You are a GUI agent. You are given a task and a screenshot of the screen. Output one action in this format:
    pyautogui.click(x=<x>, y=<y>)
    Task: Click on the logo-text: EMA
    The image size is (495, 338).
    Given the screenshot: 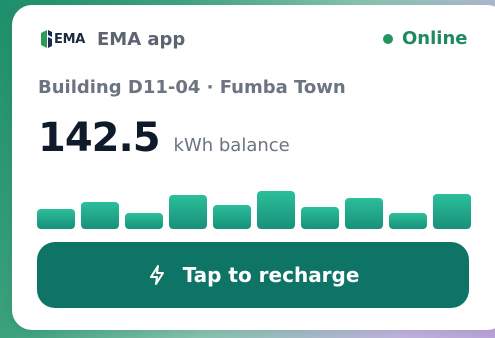 What is the action you would take?
    pyautogui.click(x=69, y=39)
    